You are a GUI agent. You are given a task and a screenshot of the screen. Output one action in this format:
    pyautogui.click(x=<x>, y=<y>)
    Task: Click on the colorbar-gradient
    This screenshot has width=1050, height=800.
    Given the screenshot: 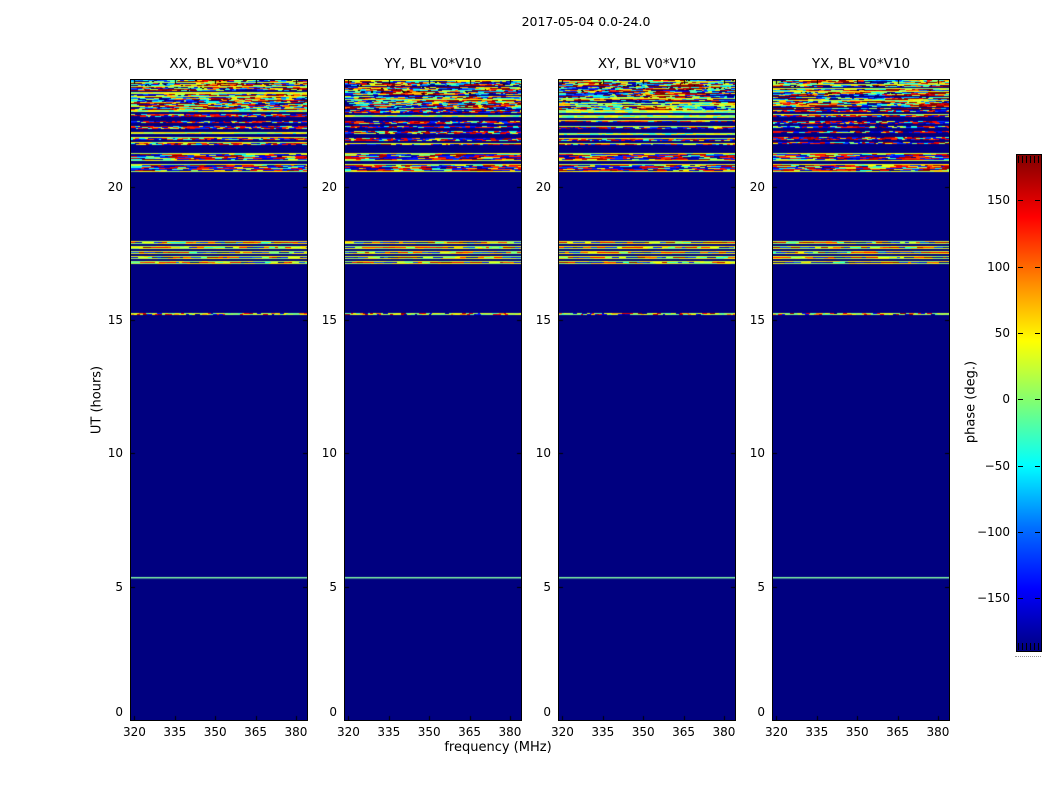 What is the action you would take?
    pyautogui.click(x=1029, y=403)
    